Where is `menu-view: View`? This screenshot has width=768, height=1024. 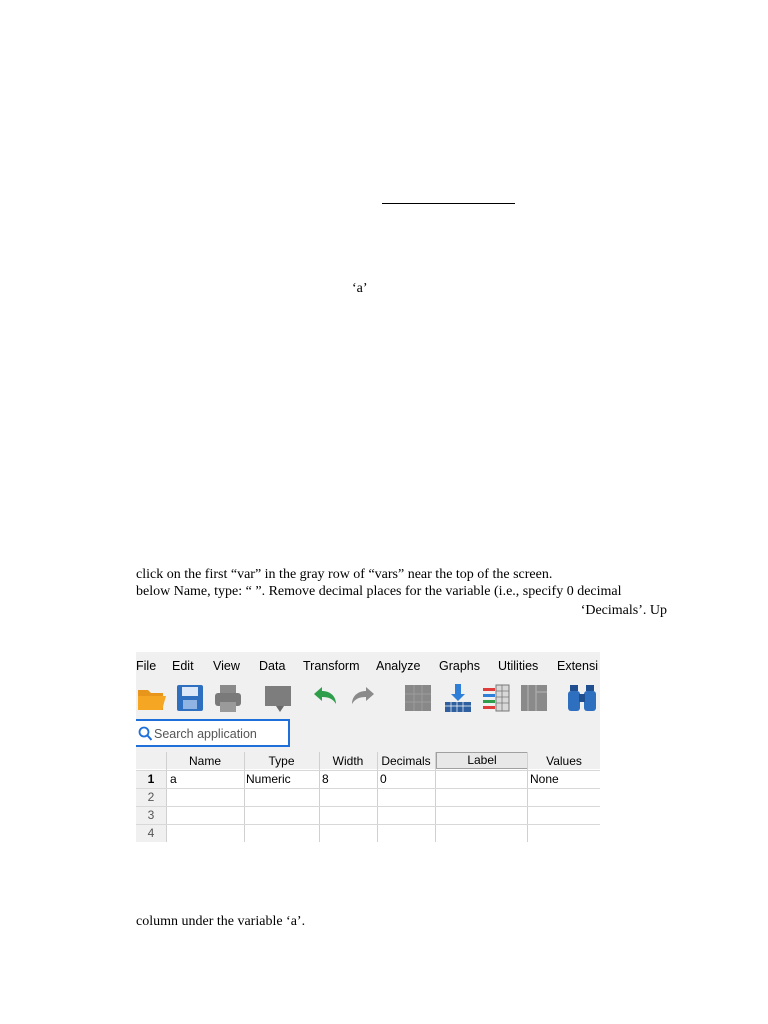 menu-view: View is located at coordinates (226, 666).